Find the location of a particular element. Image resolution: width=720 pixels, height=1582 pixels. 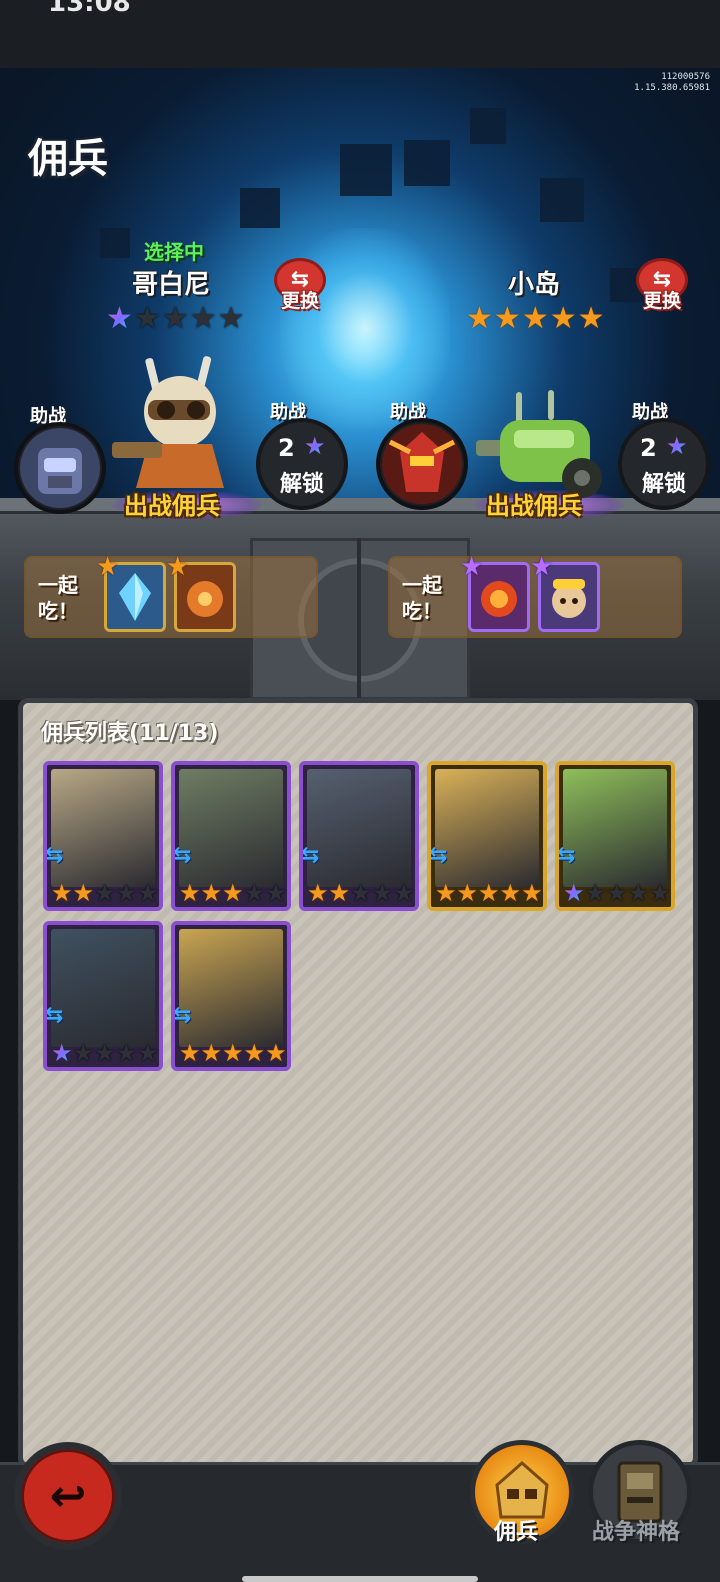

tab-mercenary-label: 佣兵 is located at coordinates (516, 1532).